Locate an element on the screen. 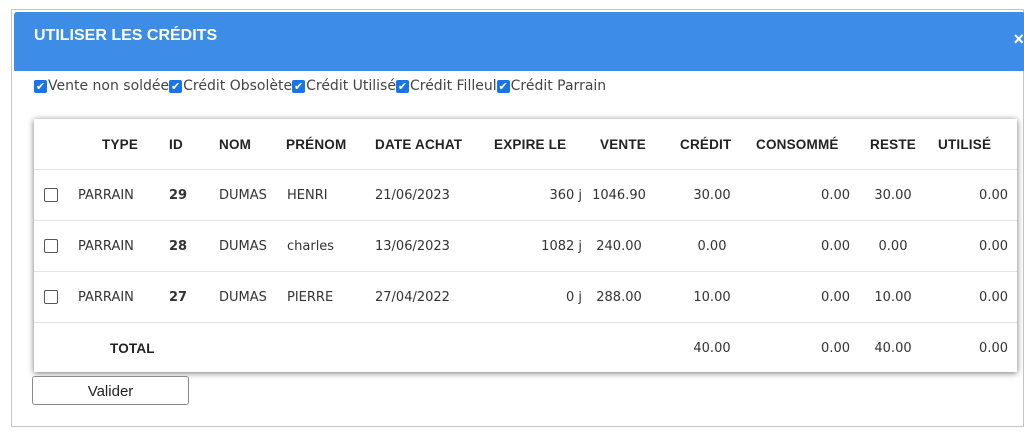 Image resolution: width=1024 pixels, height=433 pixels. cell-vente: 1046.90 is located at coordinates (619, 195).